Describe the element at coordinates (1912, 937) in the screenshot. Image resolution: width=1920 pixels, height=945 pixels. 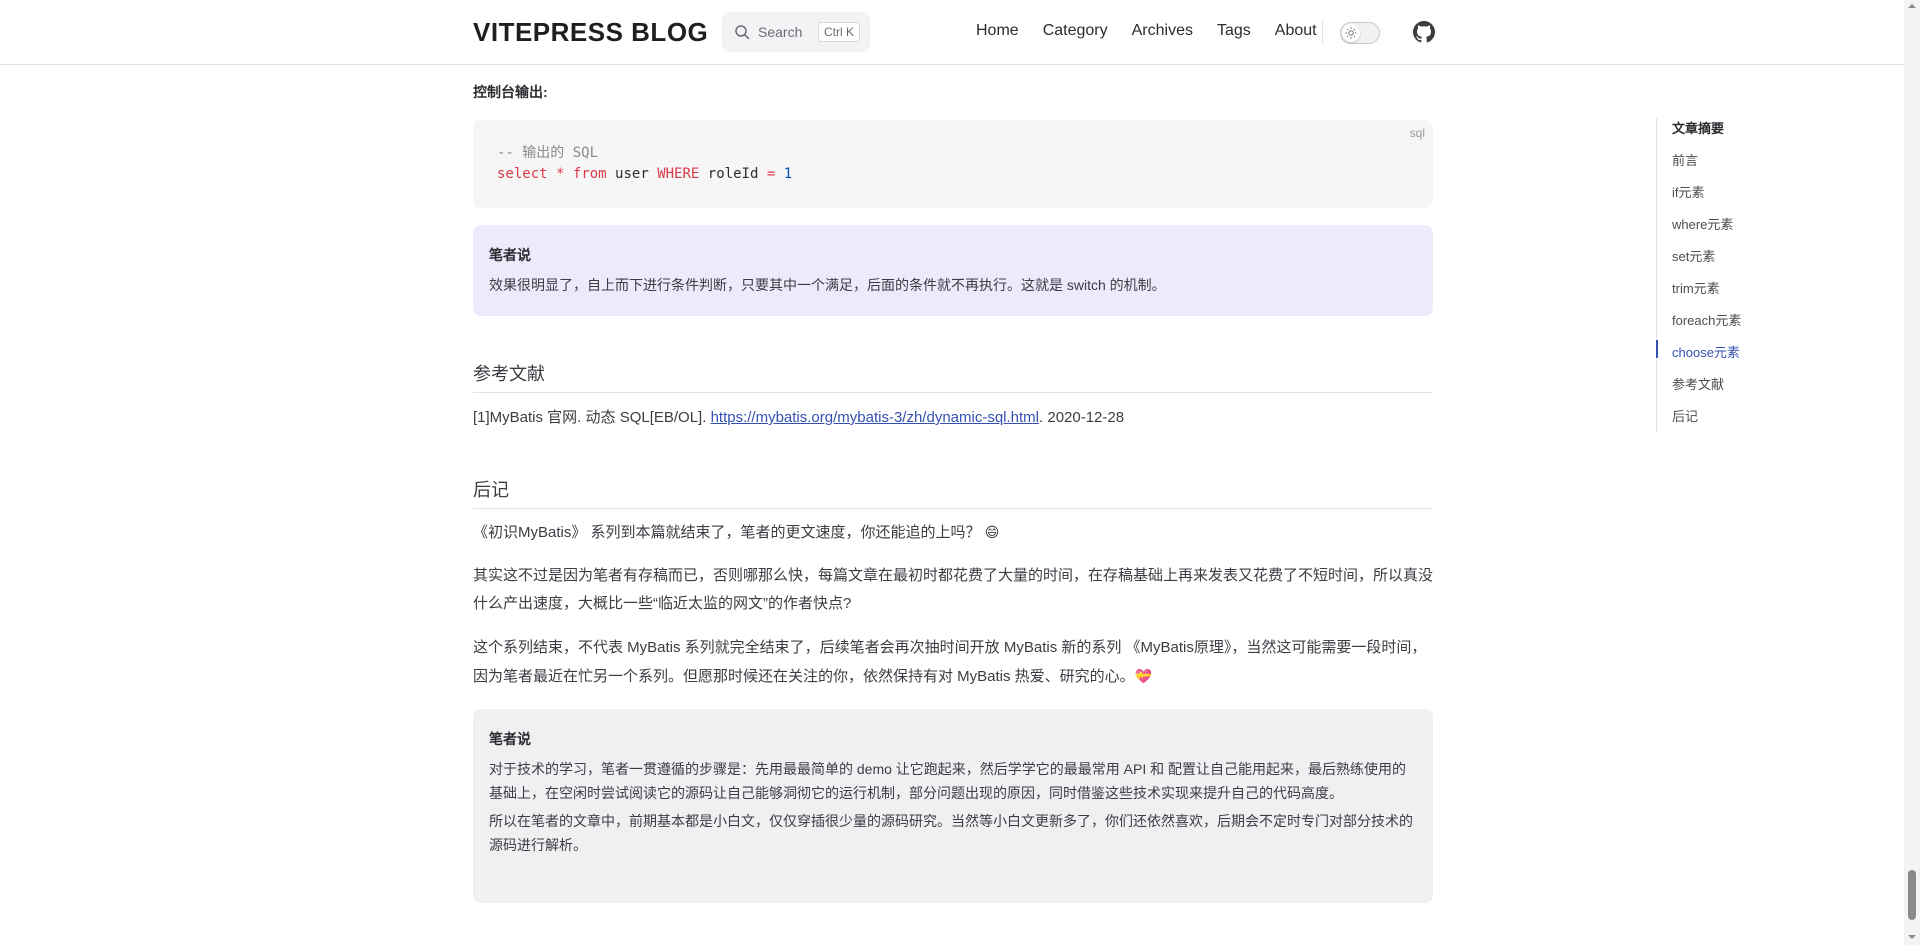
I see `scroll-down-icon` at that location.